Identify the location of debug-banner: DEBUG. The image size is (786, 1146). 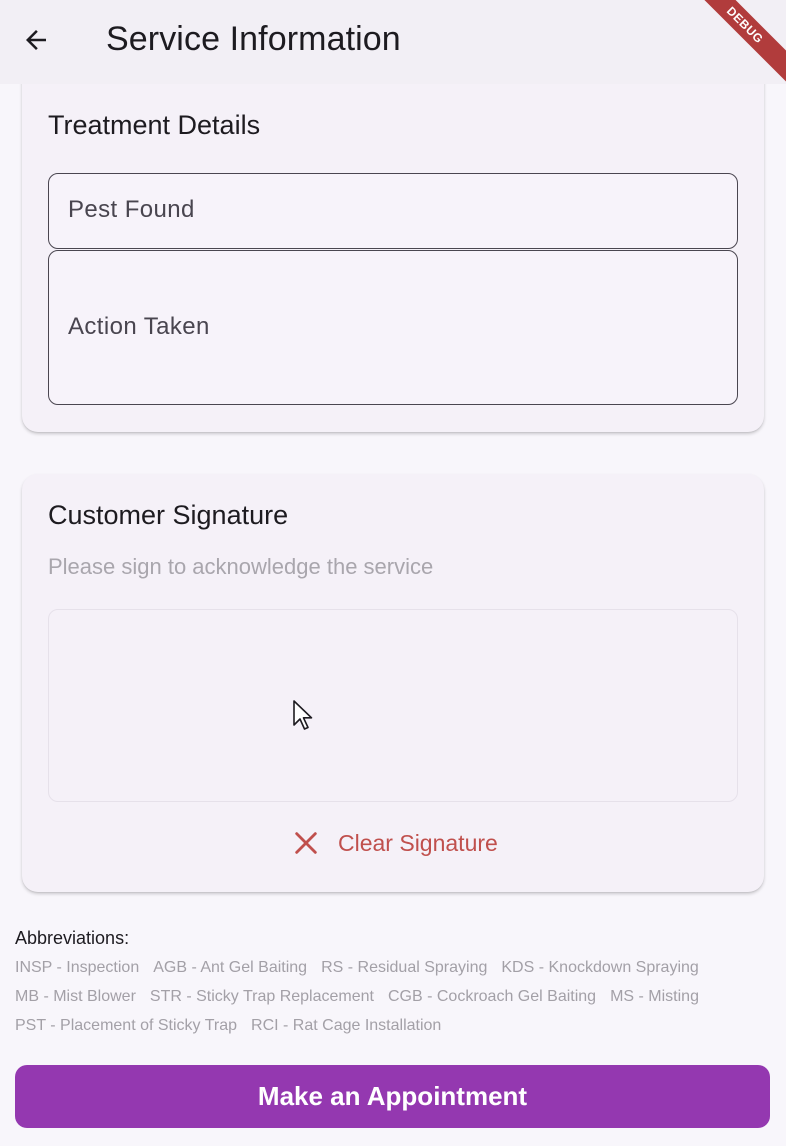
(741, 45).